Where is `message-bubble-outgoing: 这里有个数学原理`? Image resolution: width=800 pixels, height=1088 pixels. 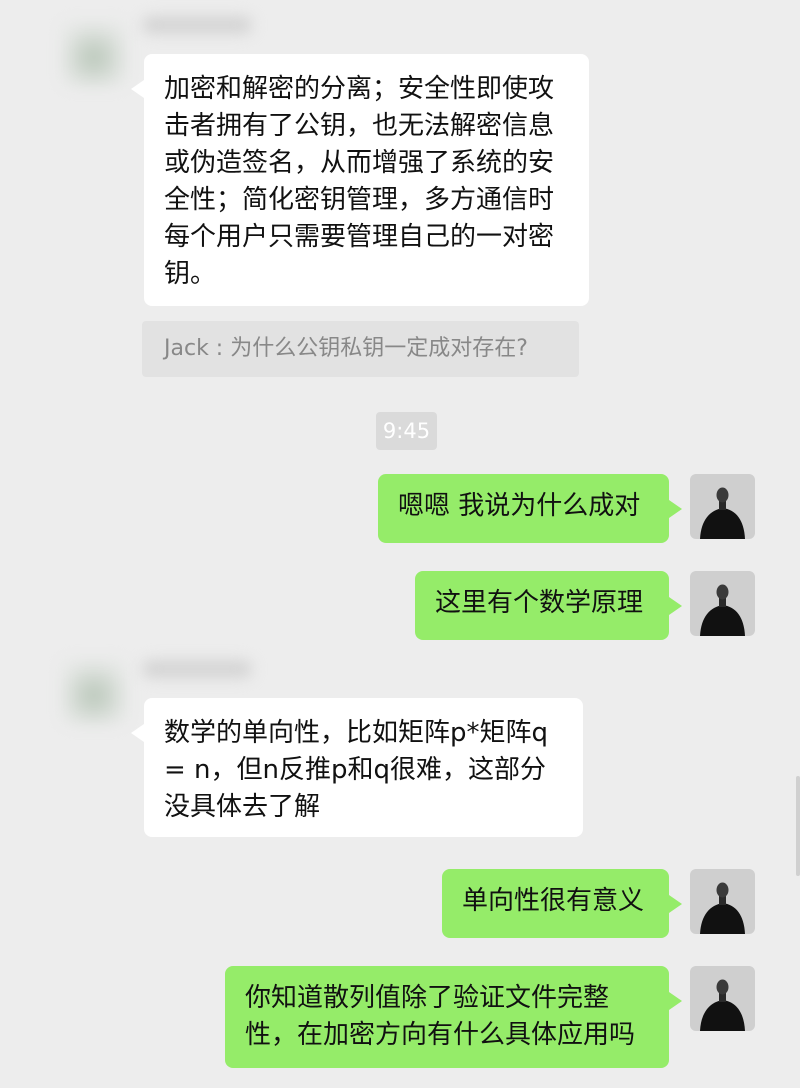 message-bubble-outgoing: 这里有个数学原理 is located at coordinates (548, 605).